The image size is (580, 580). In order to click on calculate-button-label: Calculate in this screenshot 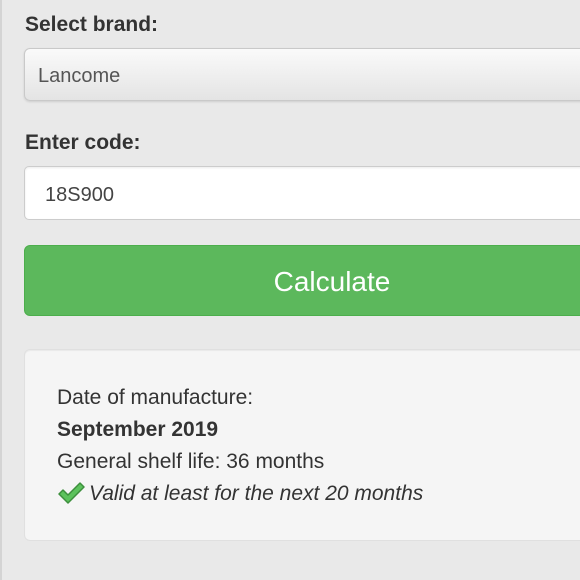, I will do `click(332, 281)`.